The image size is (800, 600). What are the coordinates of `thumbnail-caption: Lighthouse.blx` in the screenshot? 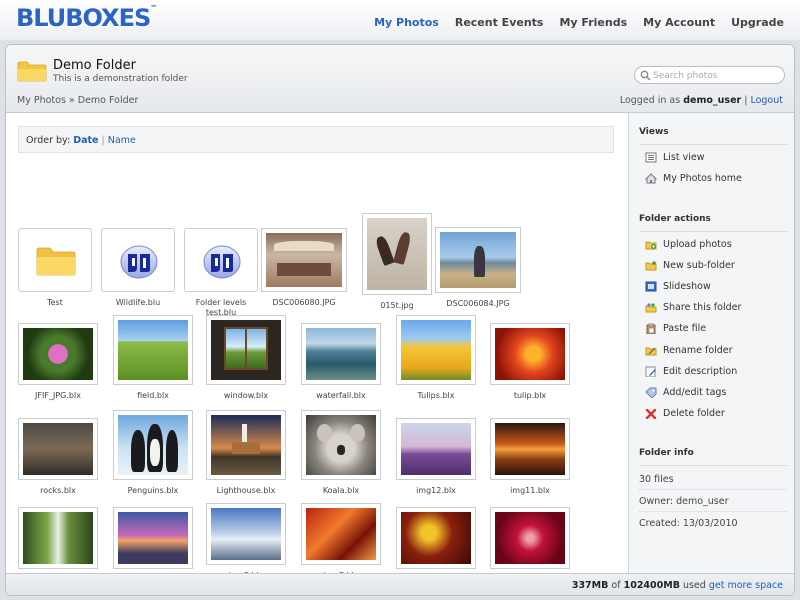 It's located at (246, 491).